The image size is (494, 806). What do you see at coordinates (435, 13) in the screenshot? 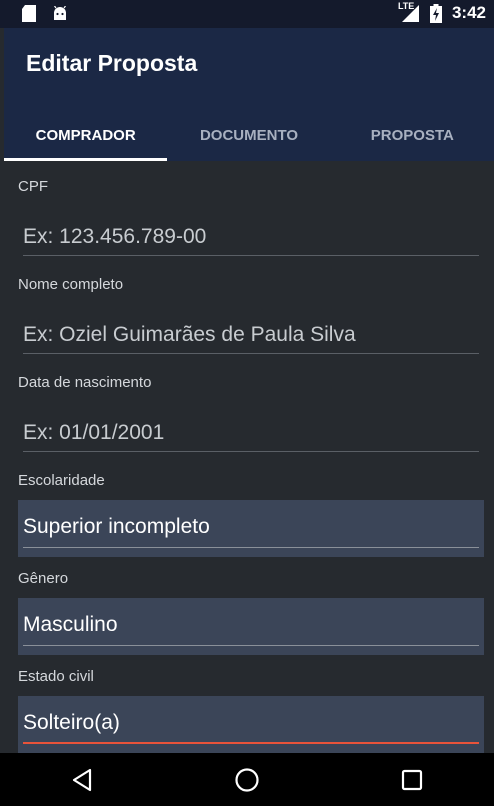
I see `battery-charging-icon` at bounding box center [435, 13].